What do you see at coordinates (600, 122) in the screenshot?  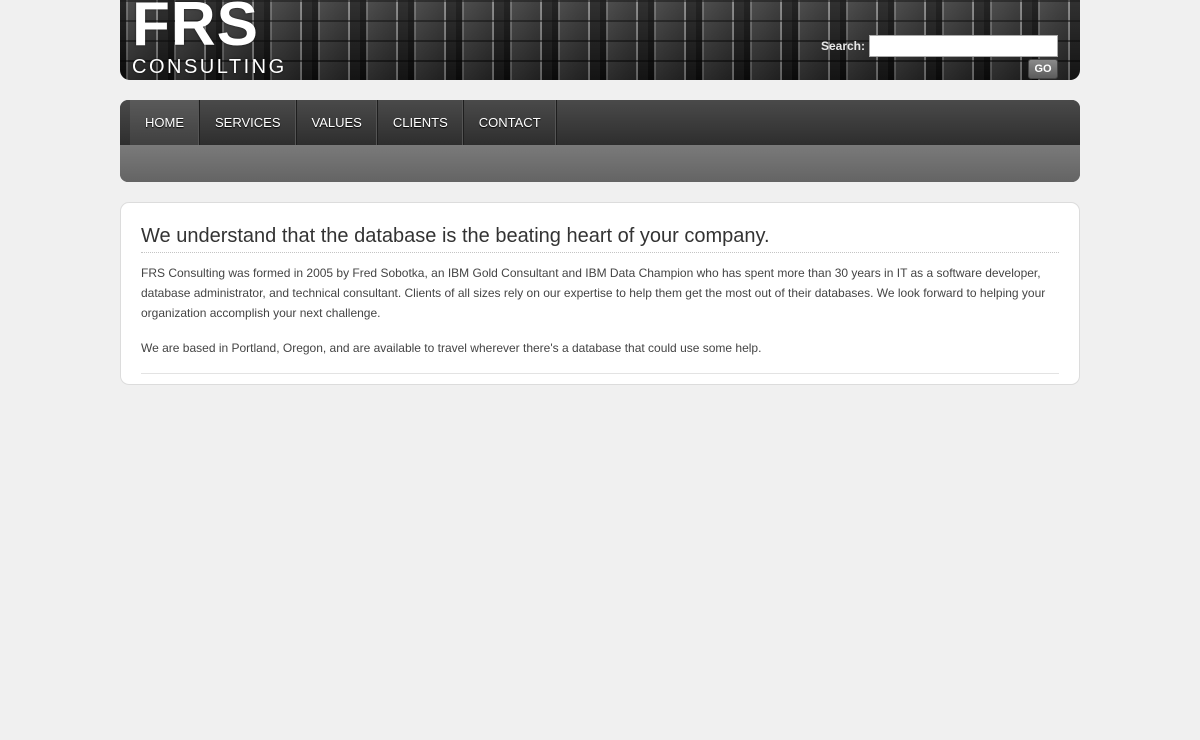 I see `nav-bar: HOME SERVICES VALUES CLIENTS CONTACT` at bounding box center [600, 122].